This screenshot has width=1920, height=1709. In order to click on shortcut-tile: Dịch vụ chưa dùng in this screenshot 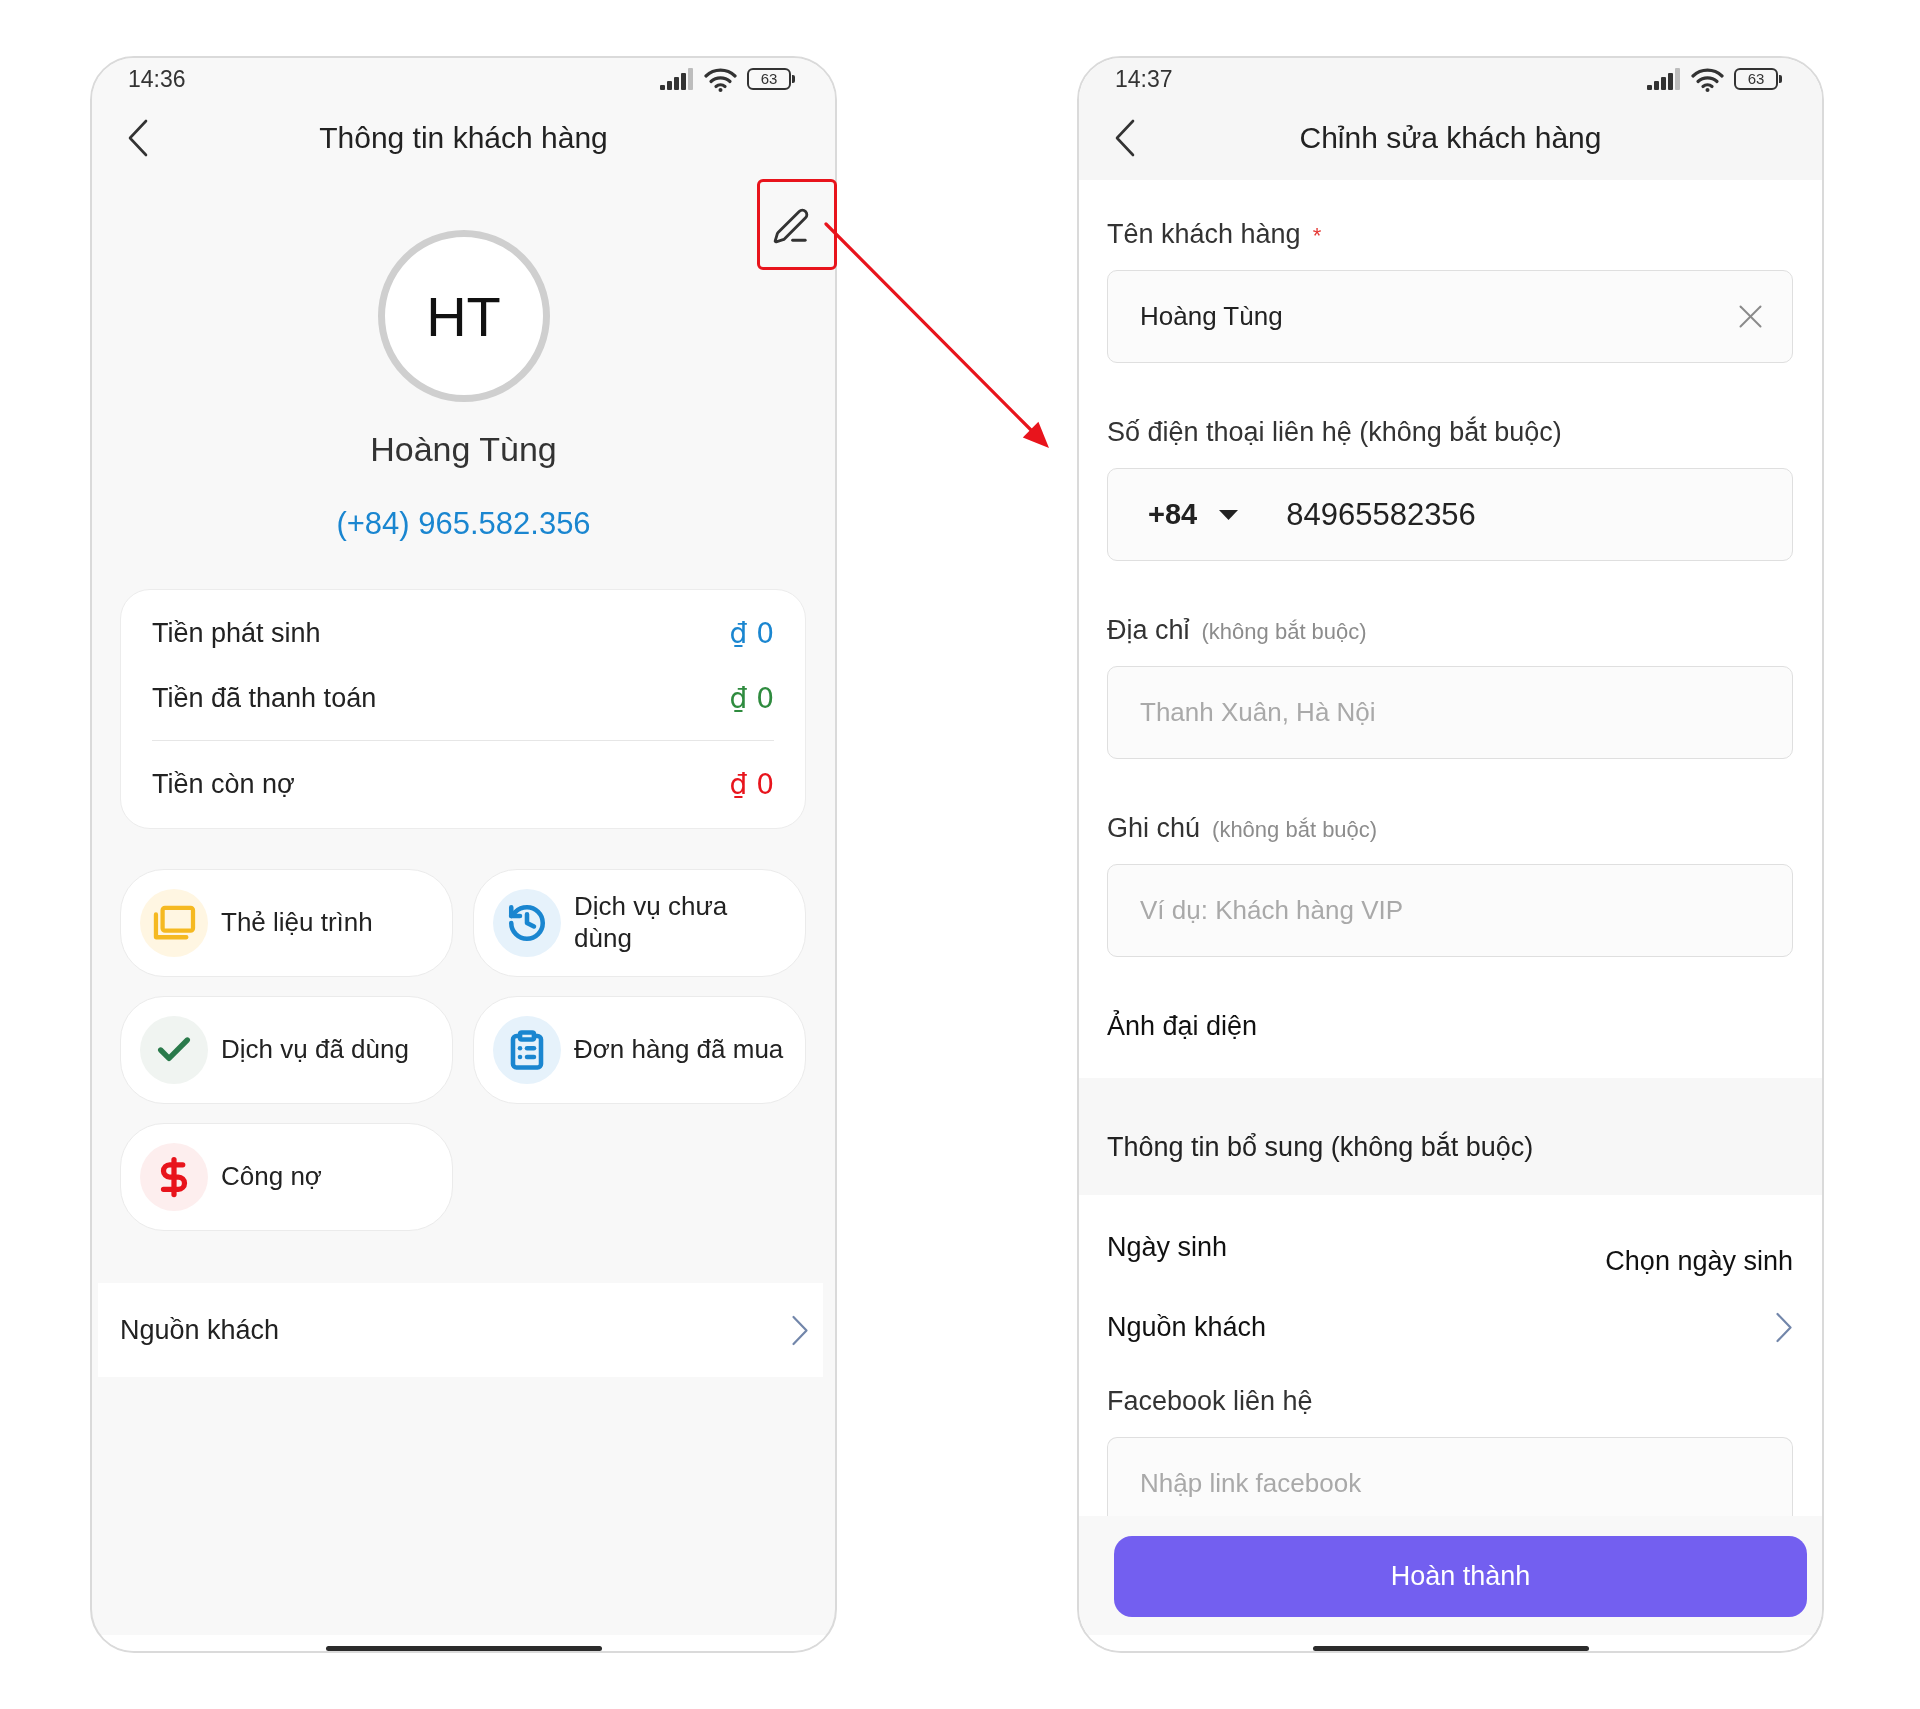, I will do `click(639, 923)`.